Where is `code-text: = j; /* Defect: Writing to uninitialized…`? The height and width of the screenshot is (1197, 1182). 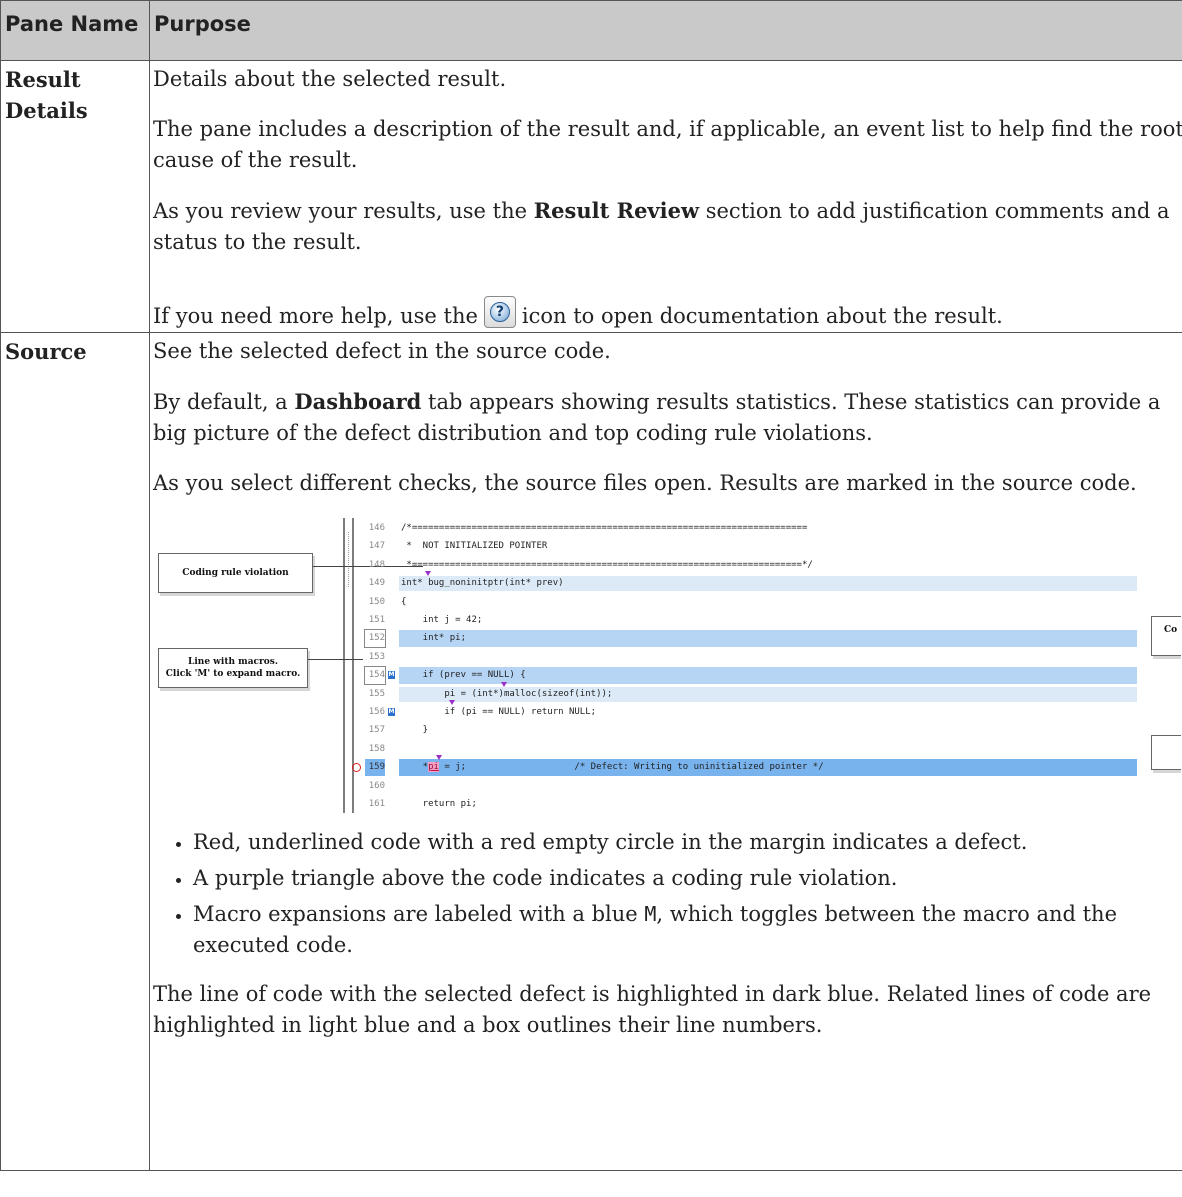
code-text: = j; /* Defect: Writing to uninitialized… is located at coordinates (631, 767).